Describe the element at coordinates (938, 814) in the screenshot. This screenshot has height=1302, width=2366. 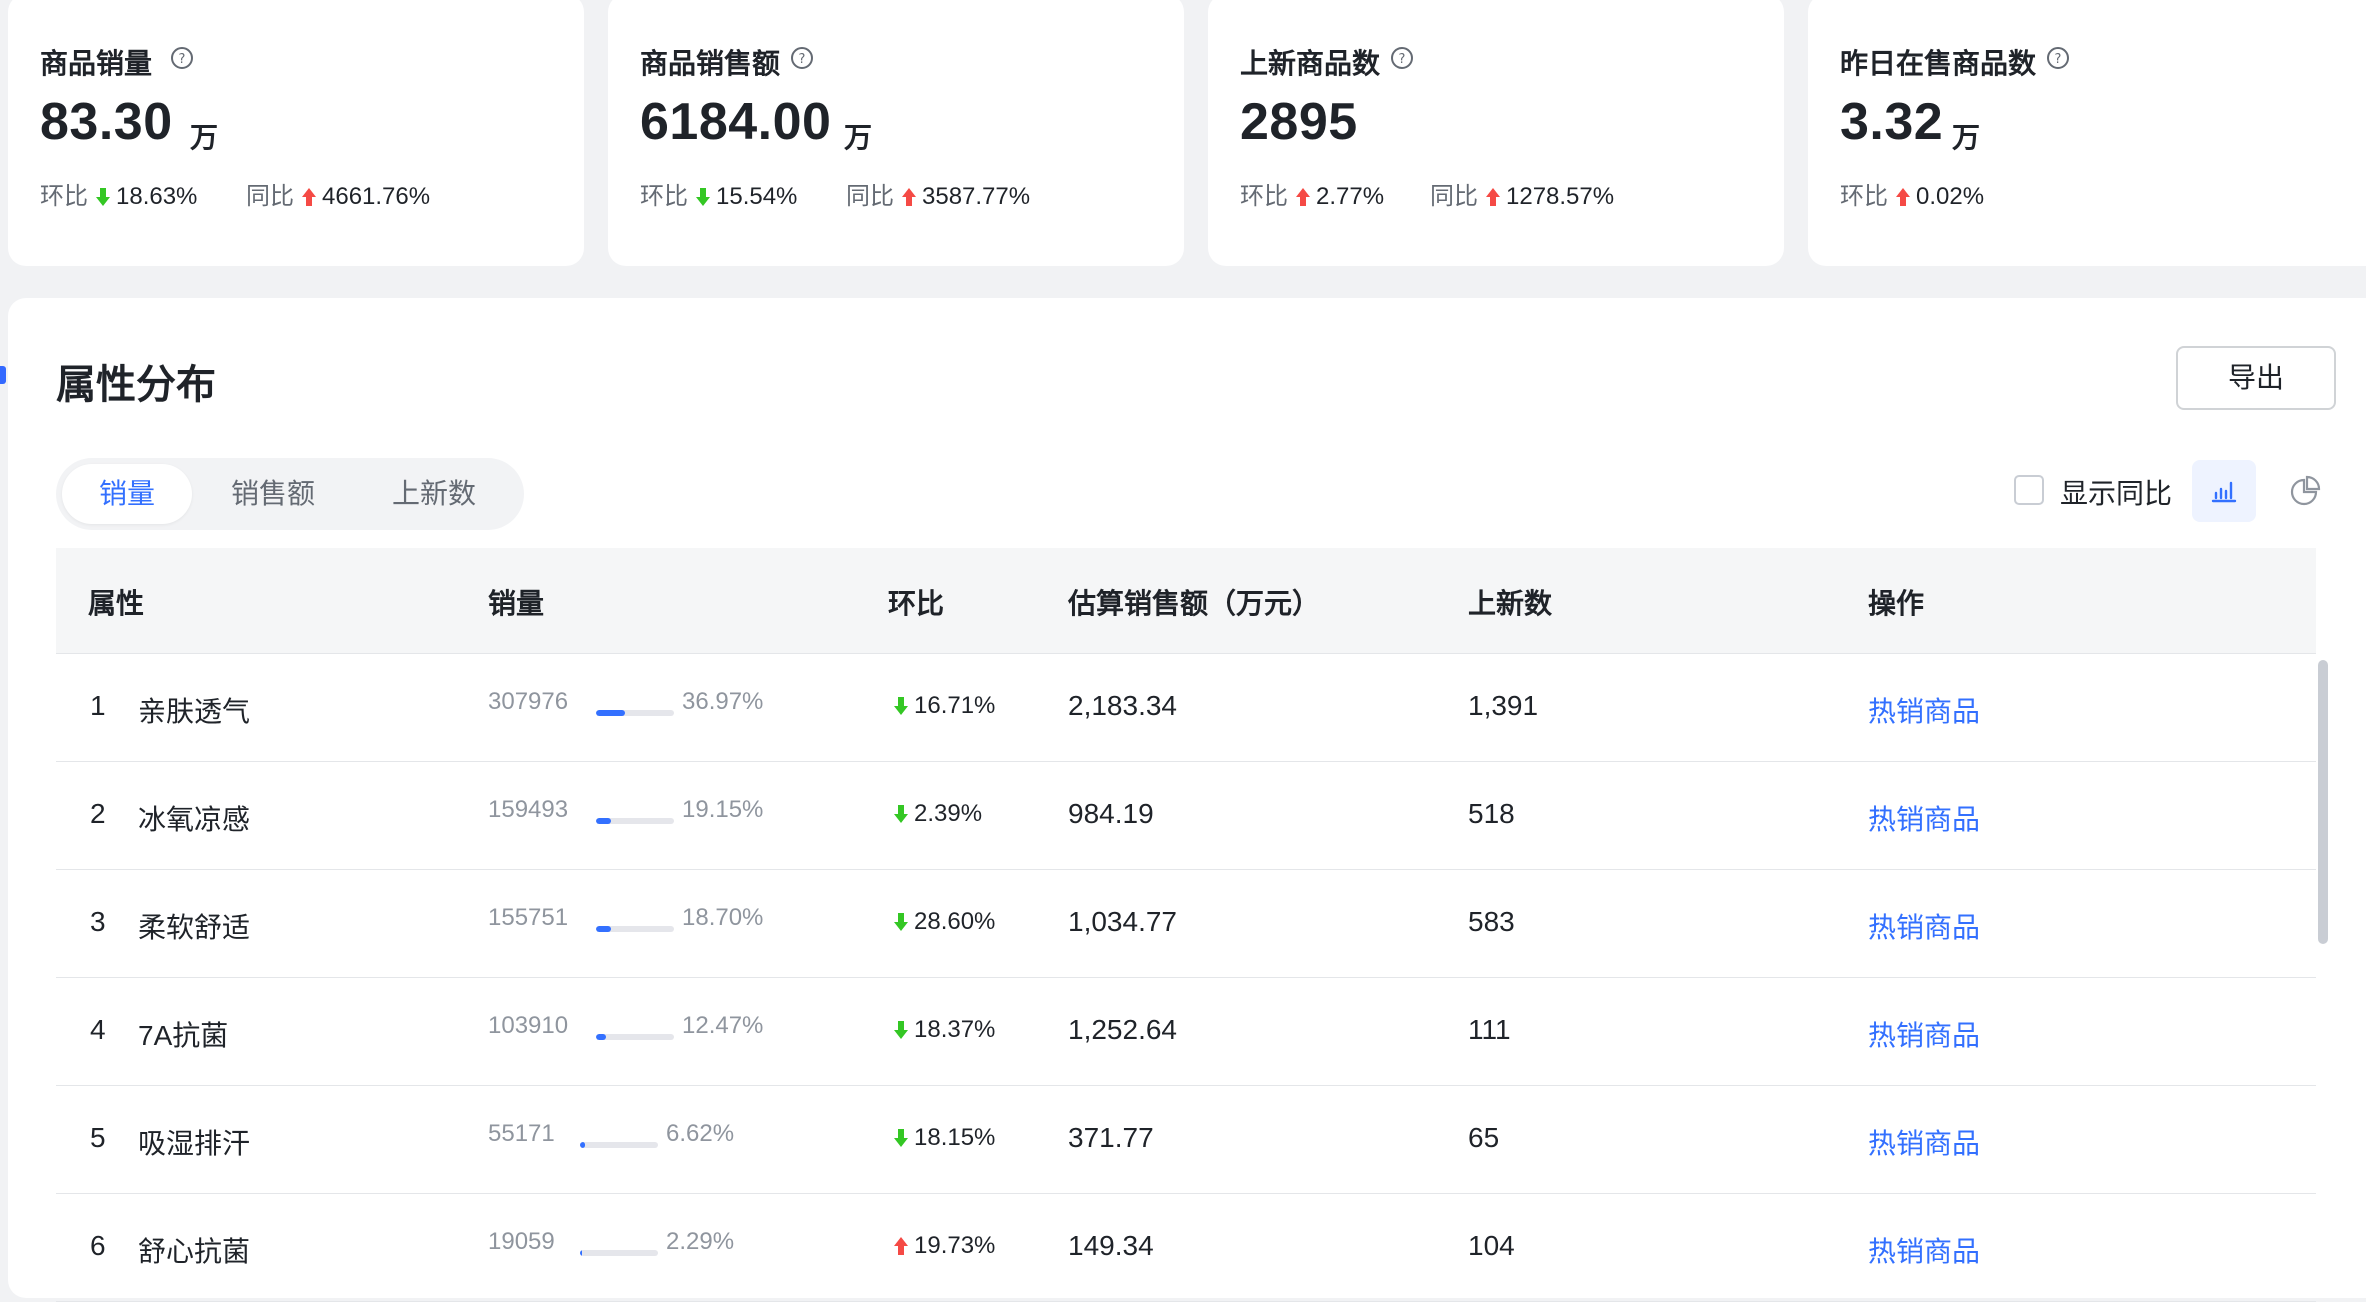
I see `mom-cell: 2.39%` at that location.